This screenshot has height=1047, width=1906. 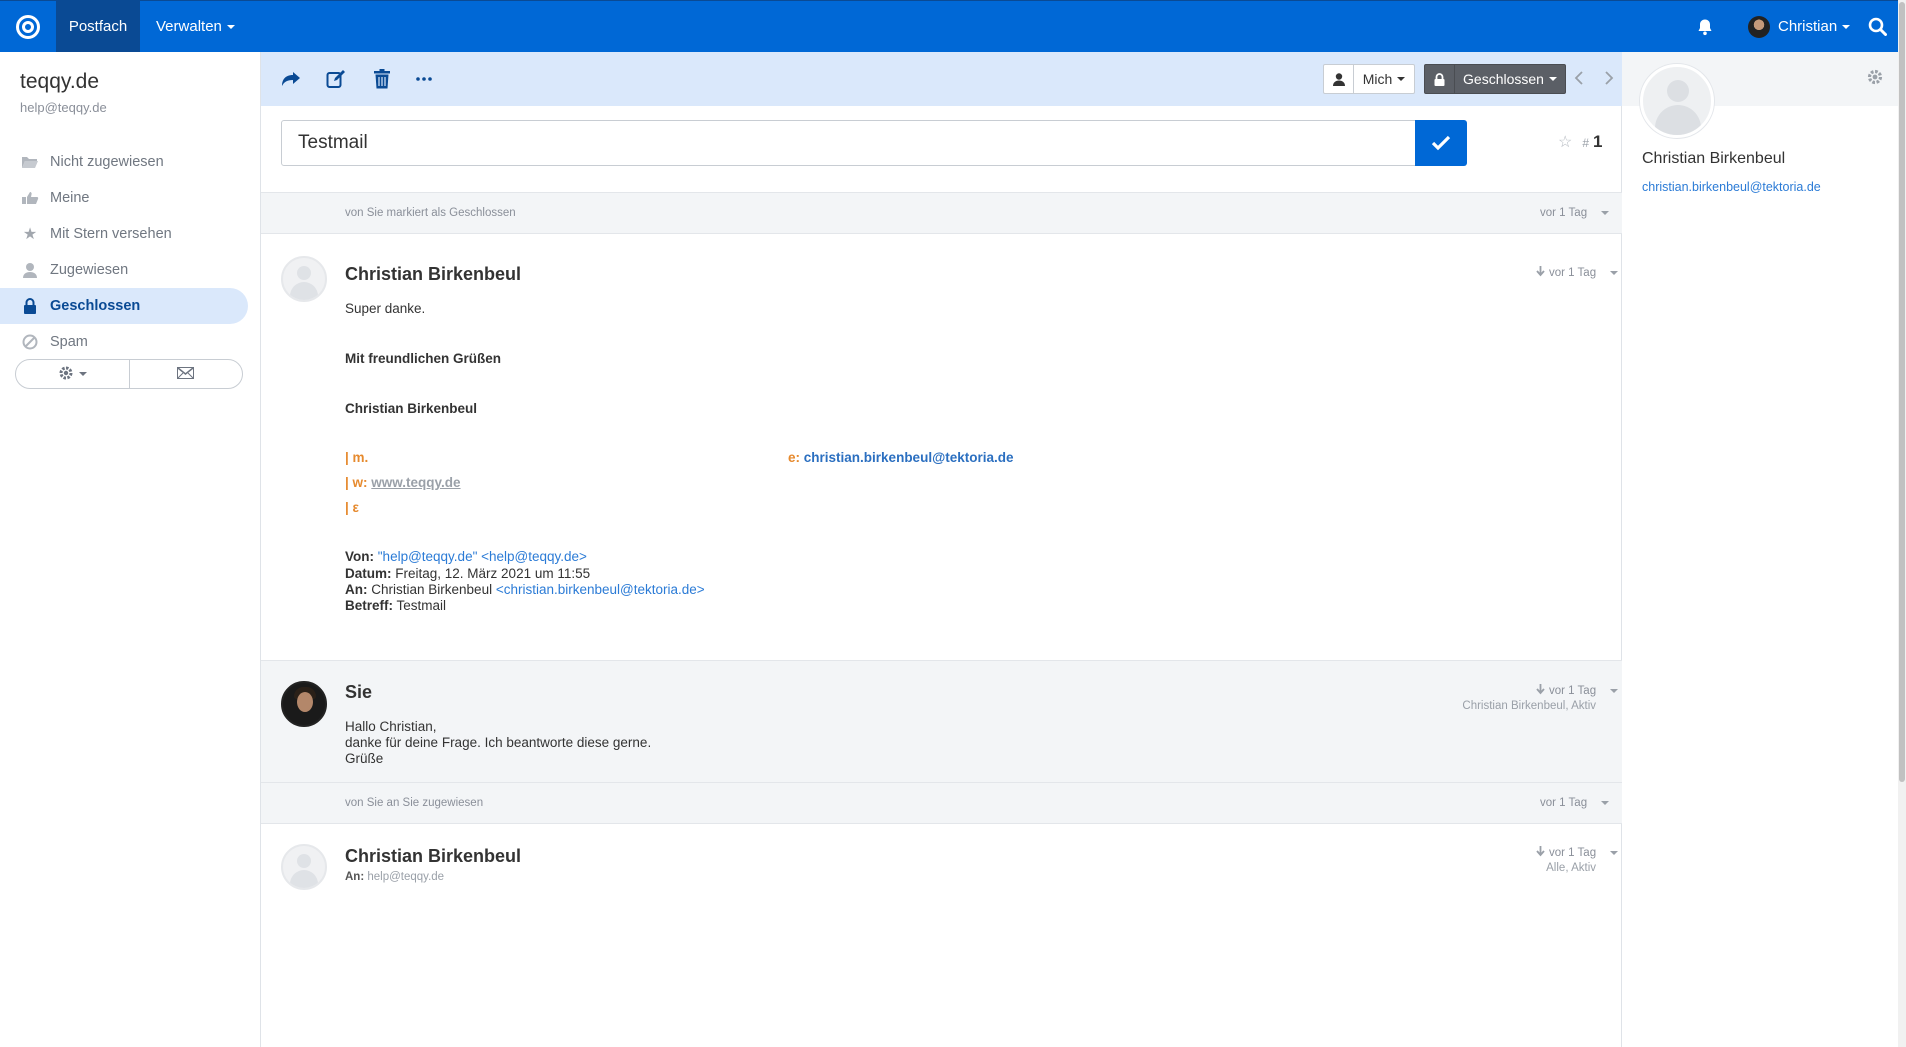 What do you see at coordinates (185, 374) in the screenshot?
I see `new-email-button` at bounding box center [185, 374].